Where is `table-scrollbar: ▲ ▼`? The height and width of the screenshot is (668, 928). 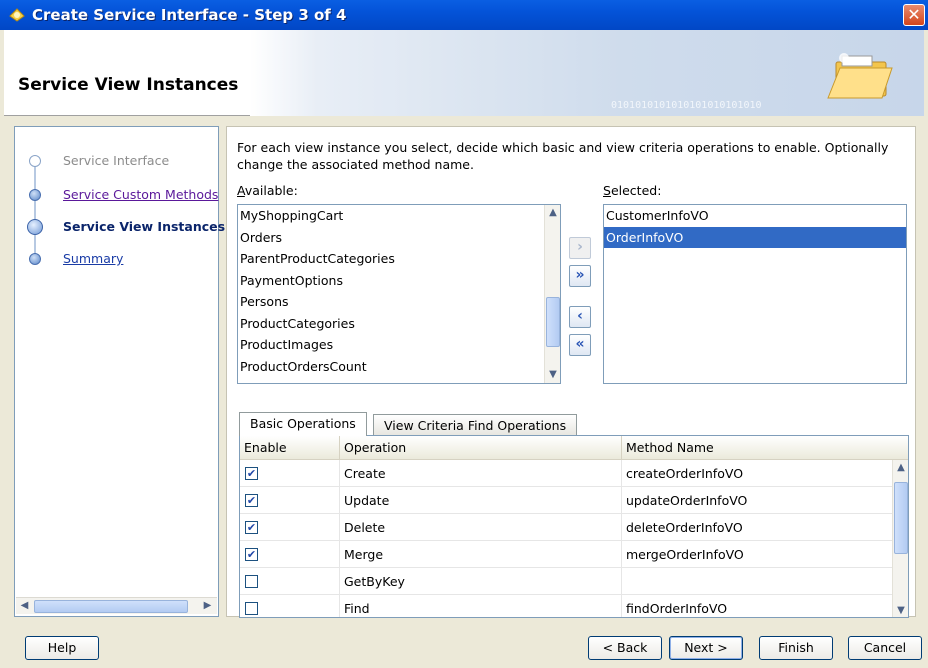
table-scrollbar: ▲ ▼ is located at coordinates (900, 538).